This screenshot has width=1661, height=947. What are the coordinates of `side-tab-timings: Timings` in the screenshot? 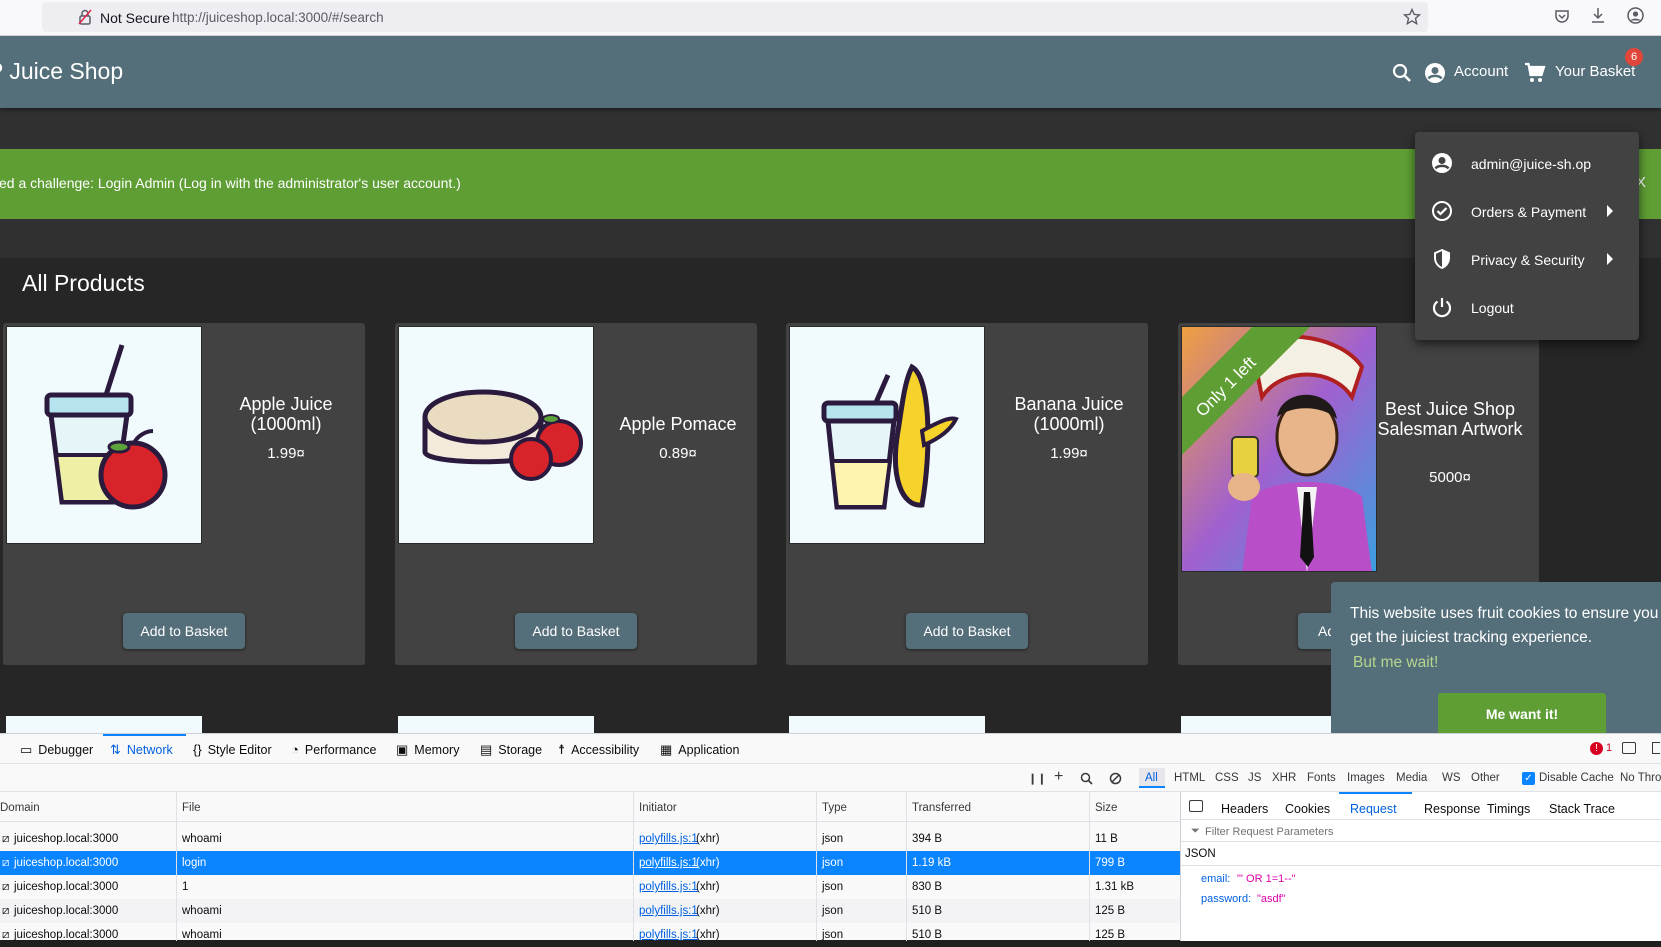 It's located at (1508, 809).